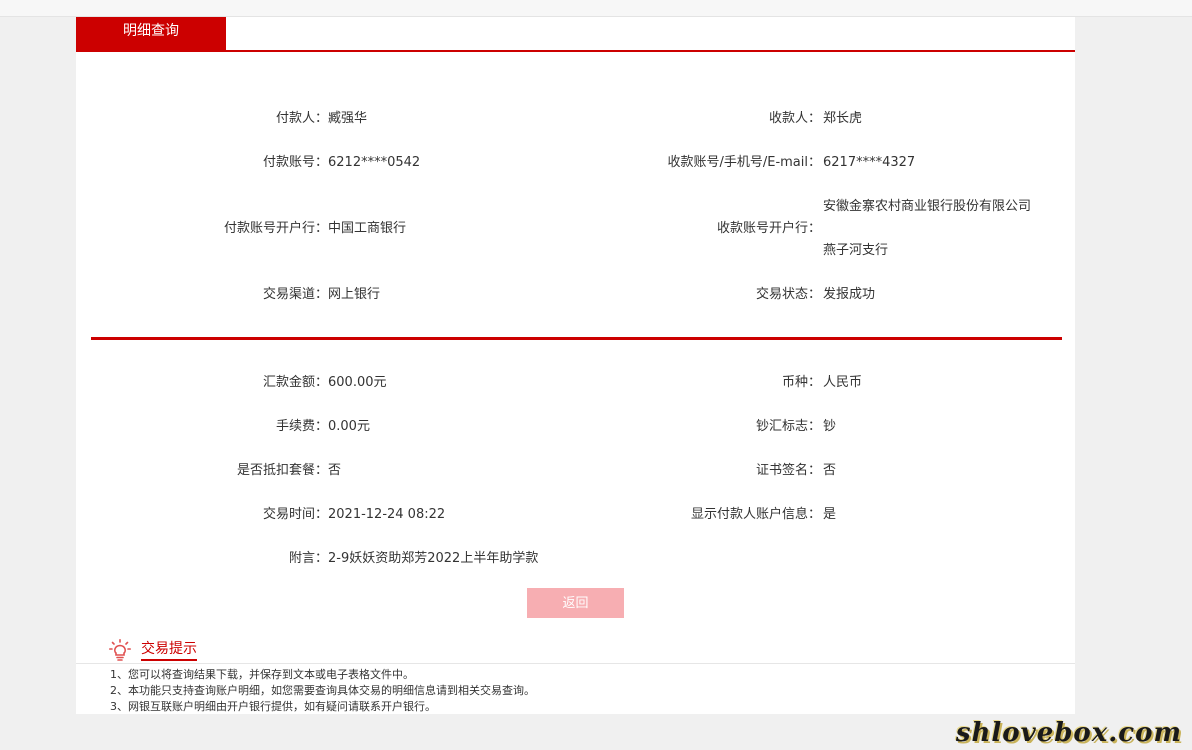 This screenshot has width=1192, height=750. I want to click on cash-flag-label: 钞汇标志：, so click(788, 426).